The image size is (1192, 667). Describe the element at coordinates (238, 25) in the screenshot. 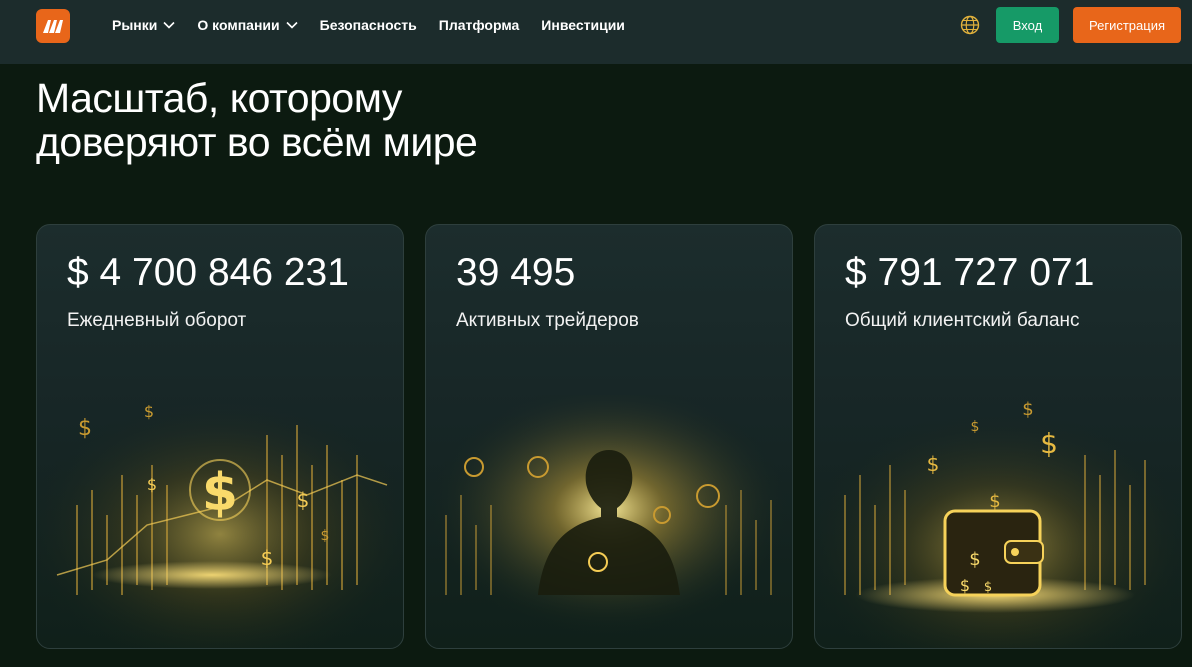

I see `nav-item-label: О компании` at that location.